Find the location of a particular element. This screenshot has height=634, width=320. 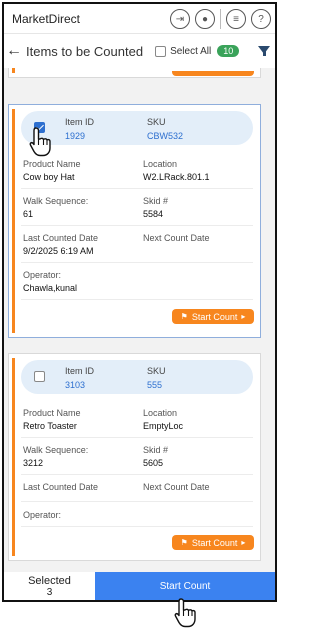

walk-sequence-value: 3212 is located at coordinates (33, 463).